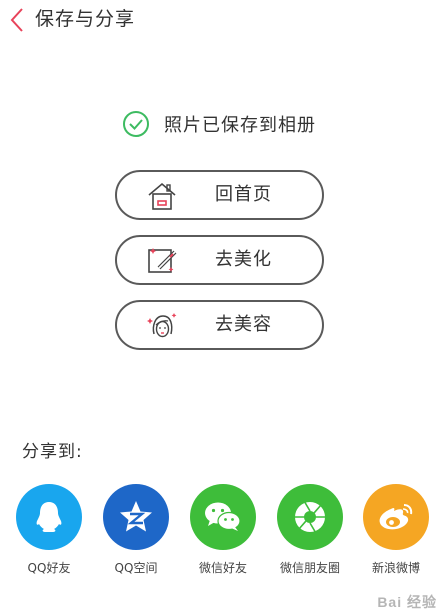 This screenshot has height=616, width=445. I want to click on magic-wand-icon, so click(162, 260).